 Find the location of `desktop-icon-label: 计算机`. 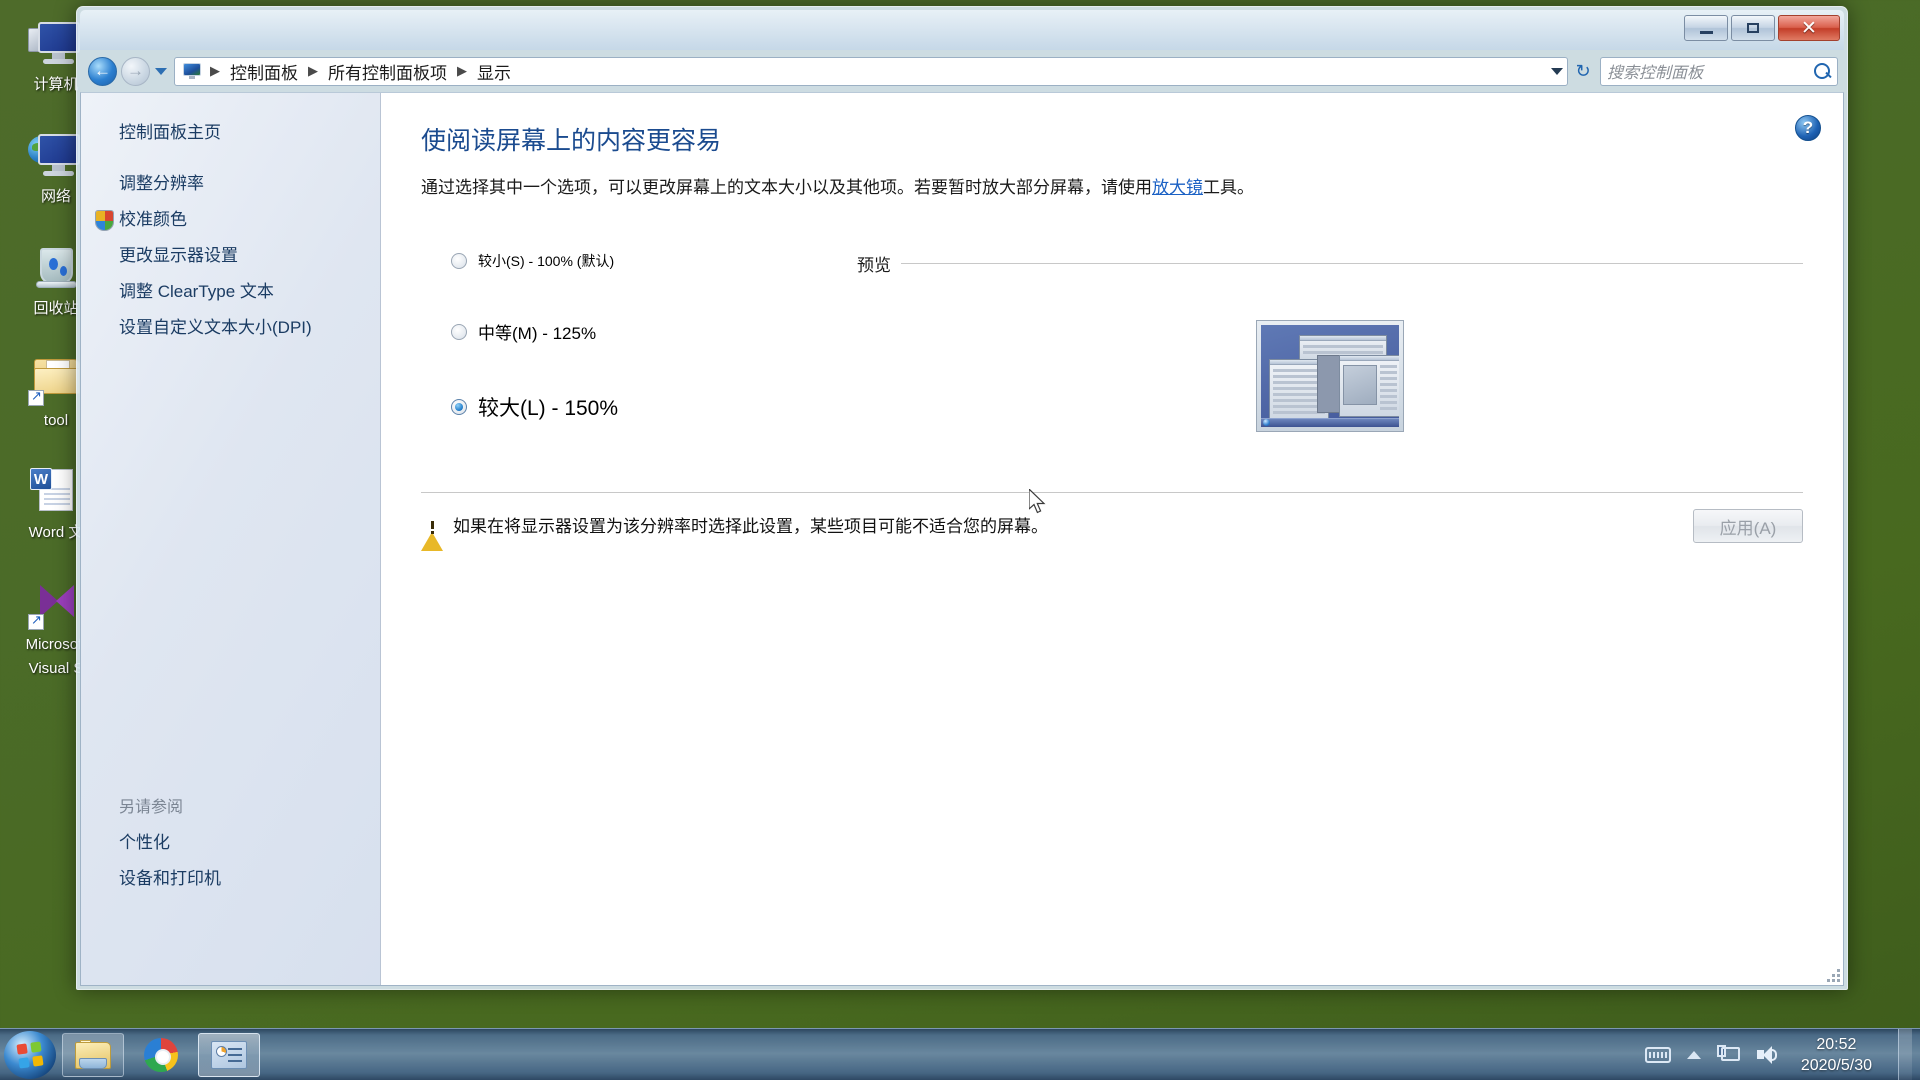

desktop-icon-label: 计算机 is located at coordinates (56, 84).